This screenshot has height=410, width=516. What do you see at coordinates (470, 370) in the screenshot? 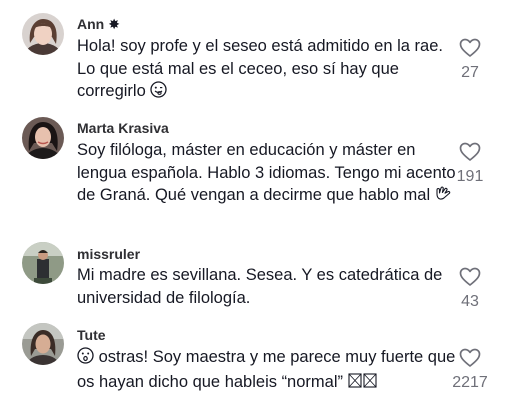
I see `like-button: 2217` at bounding box center [470, 370].